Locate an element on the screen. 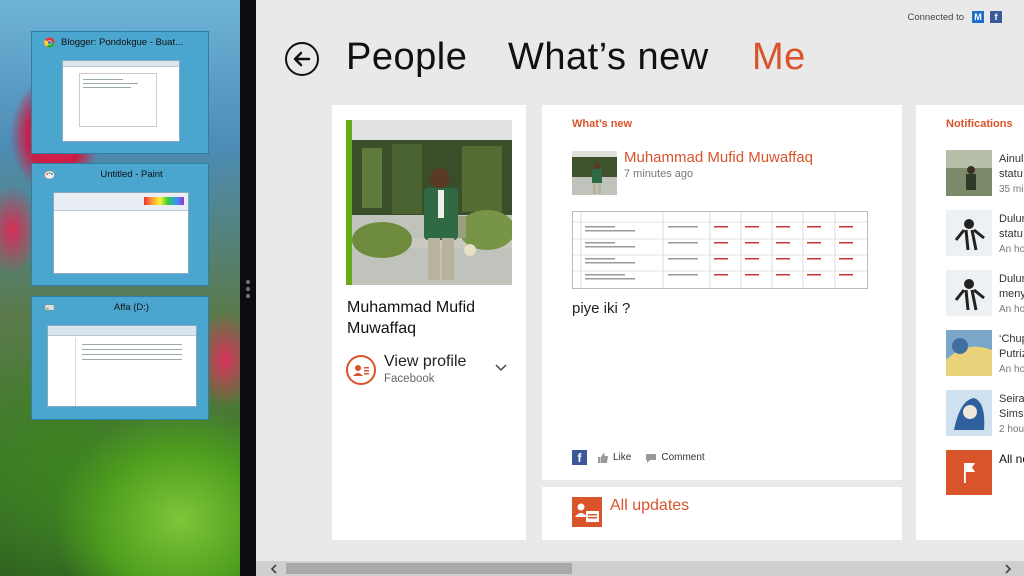 The image size is (1024, 576). notification-text: Seira Sims 2 hou is located at coordinates (1011, 414).